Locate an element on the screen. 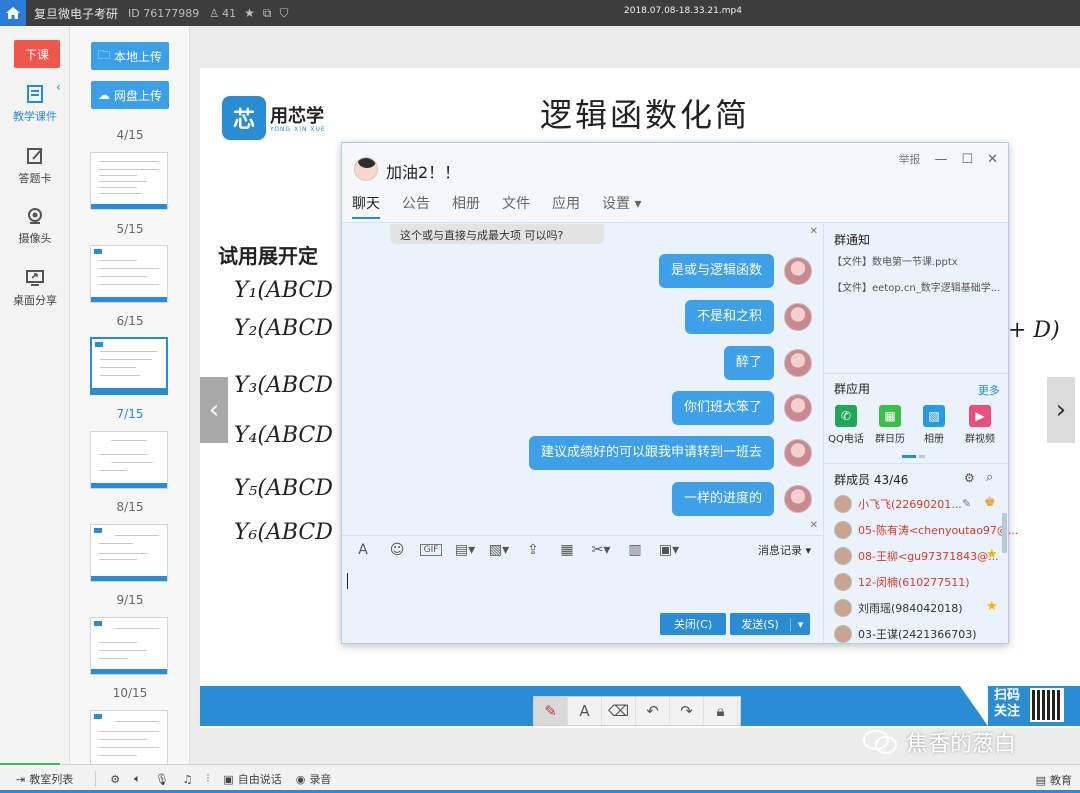 The image size is (1080, 793). undo-icon: ↶ is located at coordinates (653, 711).